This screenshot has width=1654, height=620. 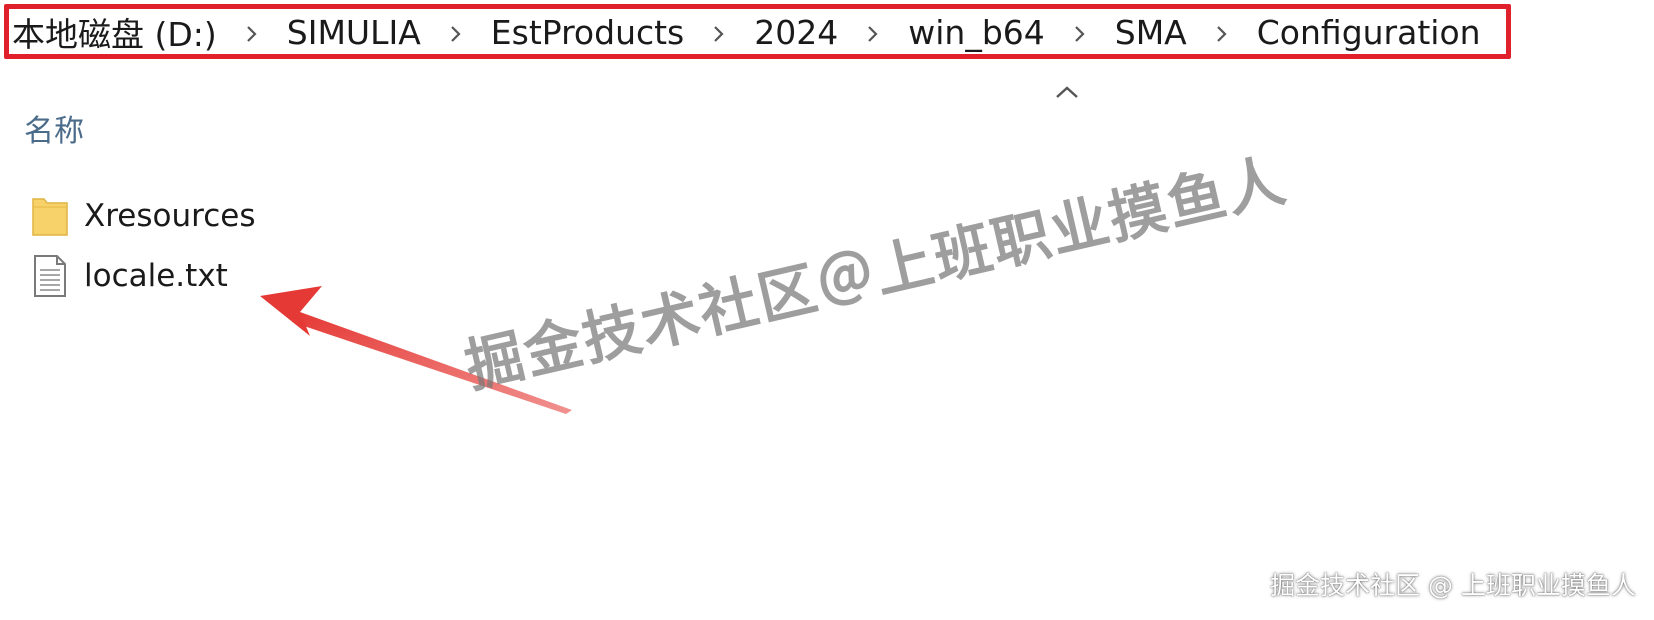 What do you see at coordinates (796, 32) in the screenshot?
I see `breadcrumb-item-2024: 2024` at bounding box center [796, 32].